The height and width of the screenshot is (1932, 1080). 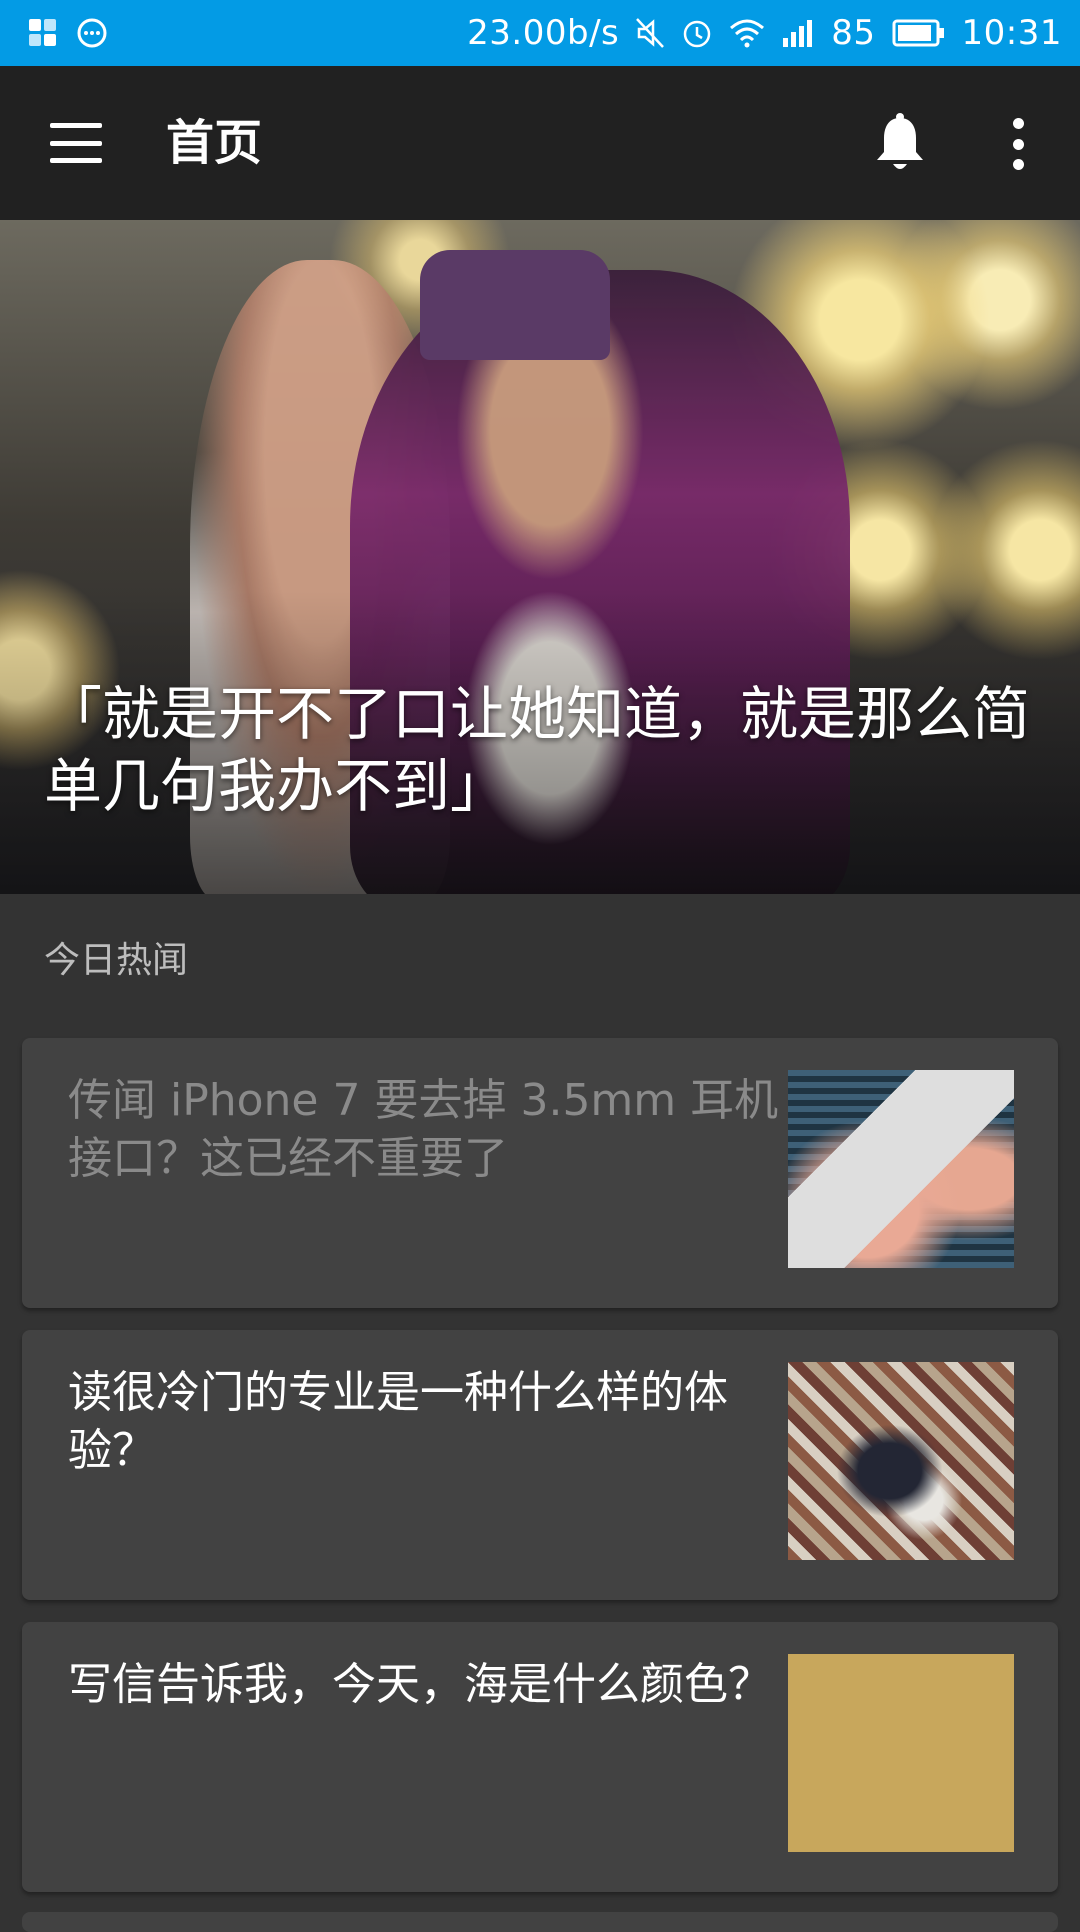 I want to click on status-bar: 23.00b/s 85 10:31, so click(x=540, y=33).